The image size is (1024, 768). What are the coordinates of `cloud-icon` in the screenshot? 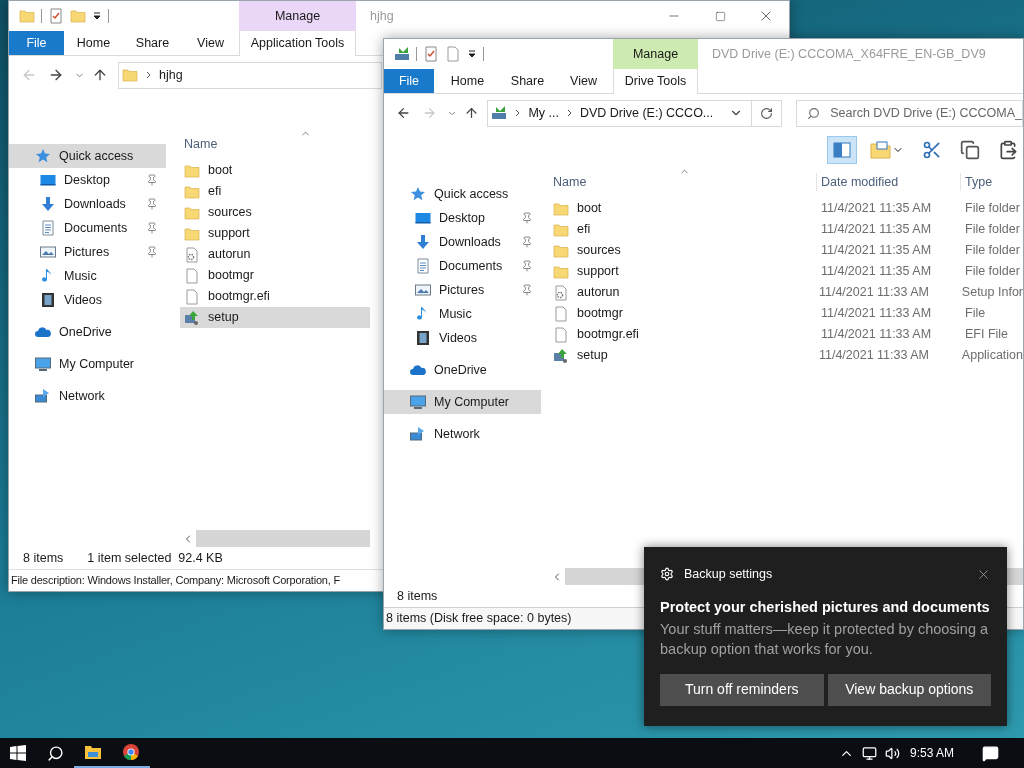 It's located at (43, 332).